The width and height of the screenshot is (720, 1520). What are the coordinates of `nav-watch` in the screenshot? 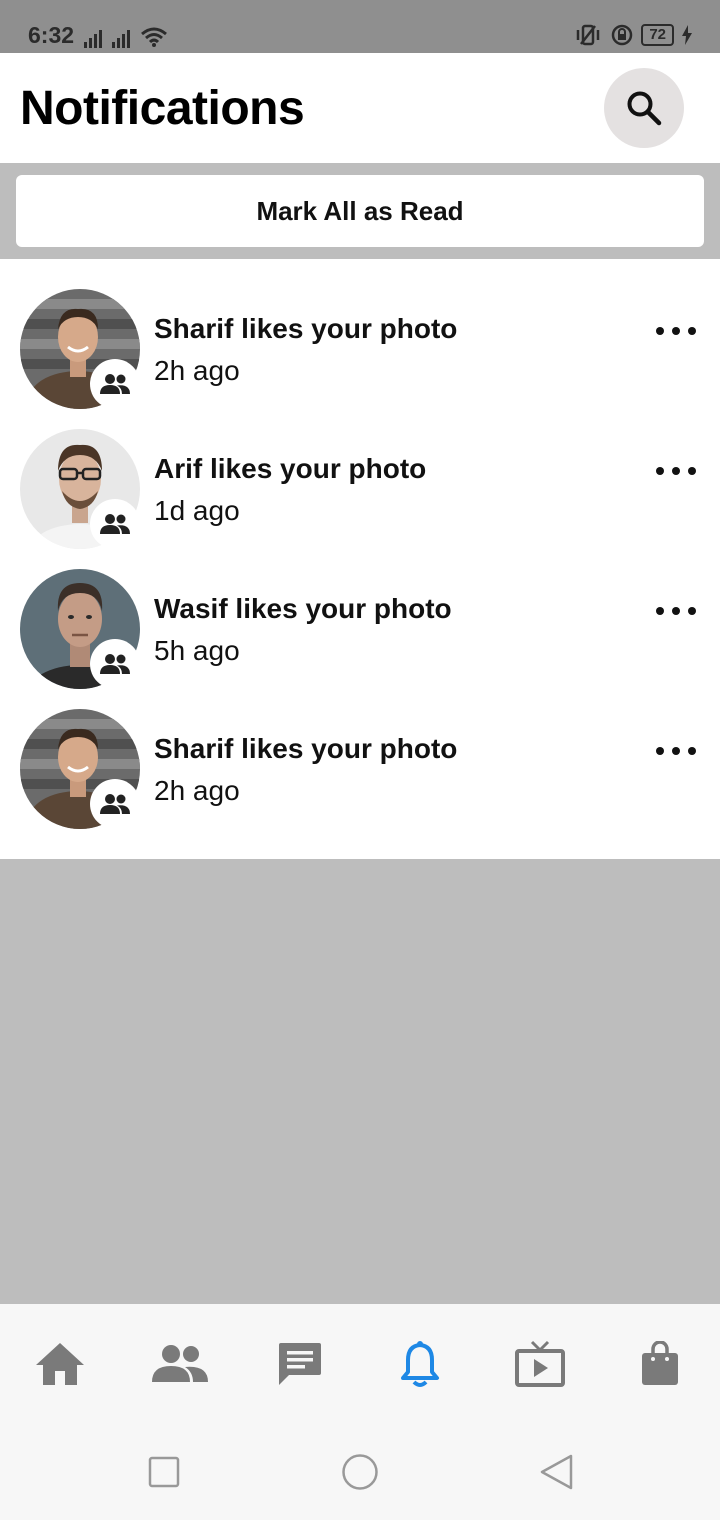 It's located at (540, 1364).